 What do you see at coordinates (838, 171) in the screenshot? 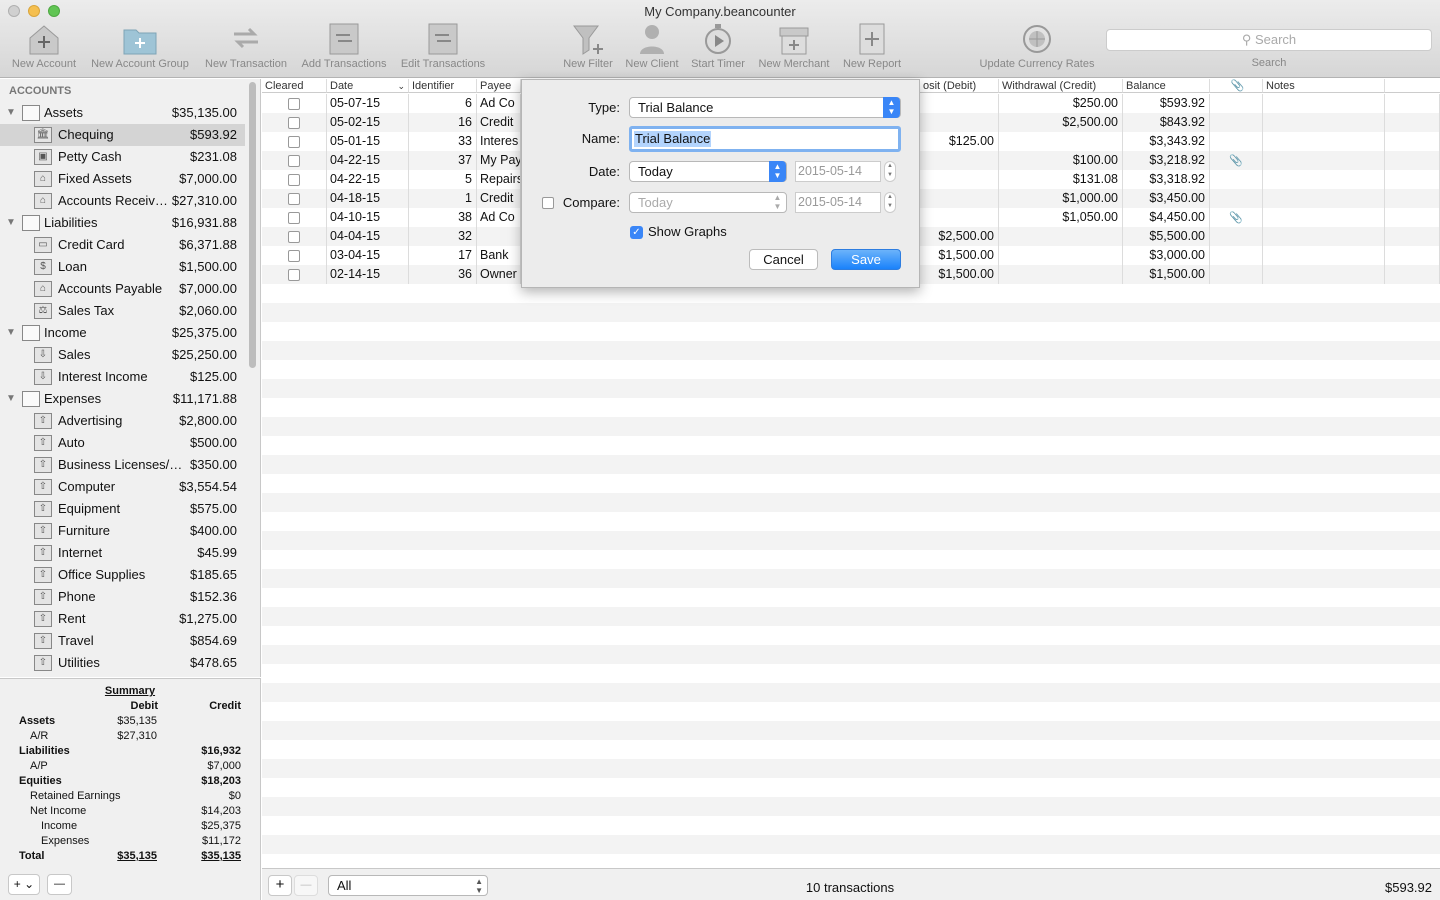
I see `date-field: 2015-05-14` at bounding box center [838, 171].